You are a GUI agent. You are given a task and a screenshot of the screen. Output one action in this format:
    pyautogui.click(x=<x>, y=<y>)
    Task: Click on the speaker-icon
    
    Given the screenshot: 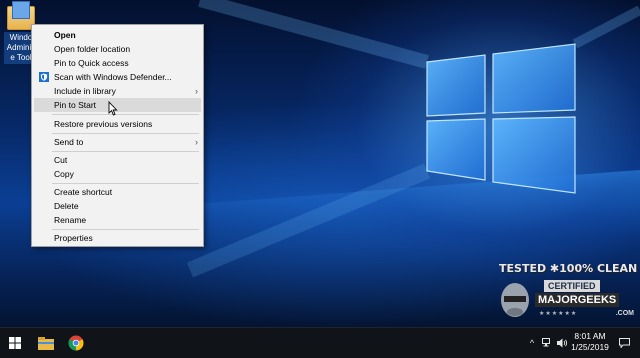 What is the action you would take?
    pyautogui.click(x=561, y=343)
    